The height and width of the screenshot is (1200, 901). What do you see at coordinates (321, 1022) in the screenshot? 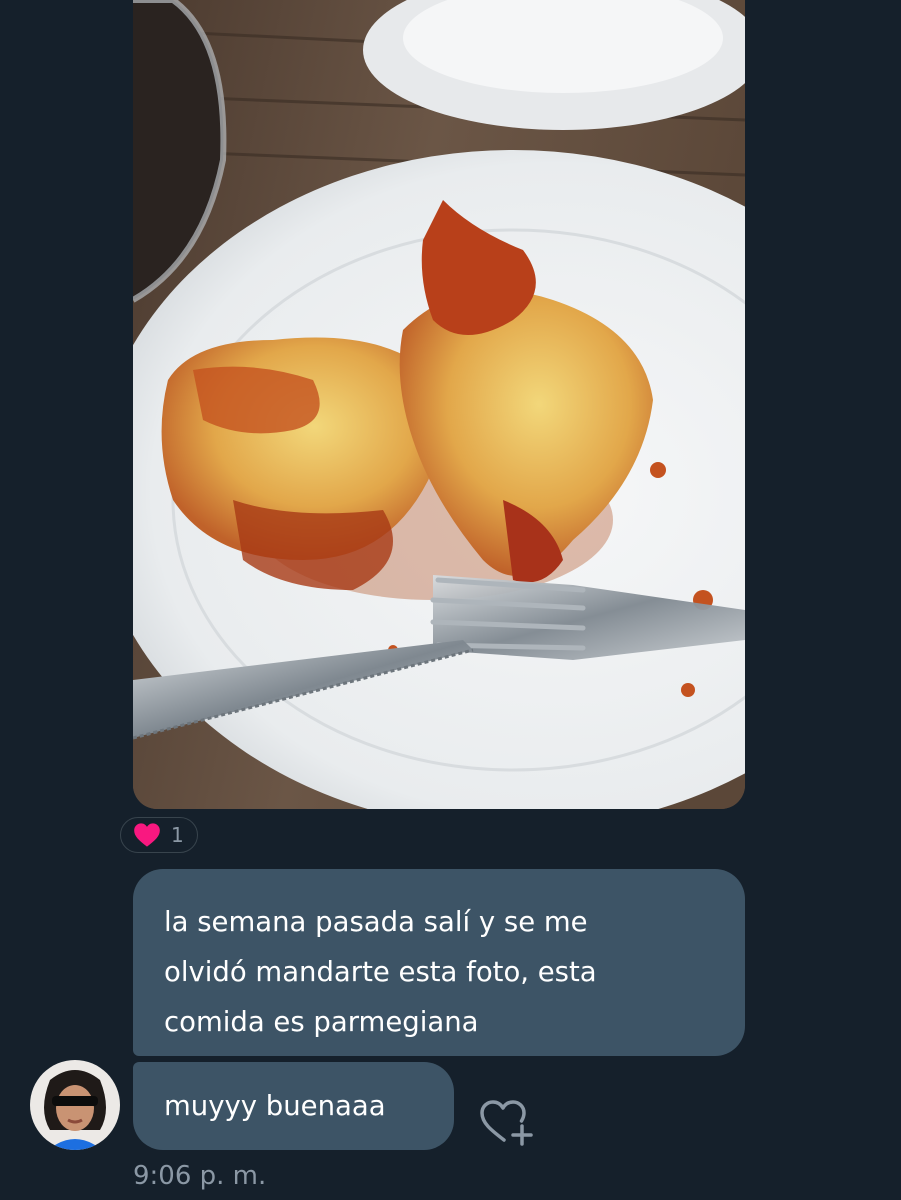
I see `message-line: comida es parmegiana` at bounding box center [321, 1022].